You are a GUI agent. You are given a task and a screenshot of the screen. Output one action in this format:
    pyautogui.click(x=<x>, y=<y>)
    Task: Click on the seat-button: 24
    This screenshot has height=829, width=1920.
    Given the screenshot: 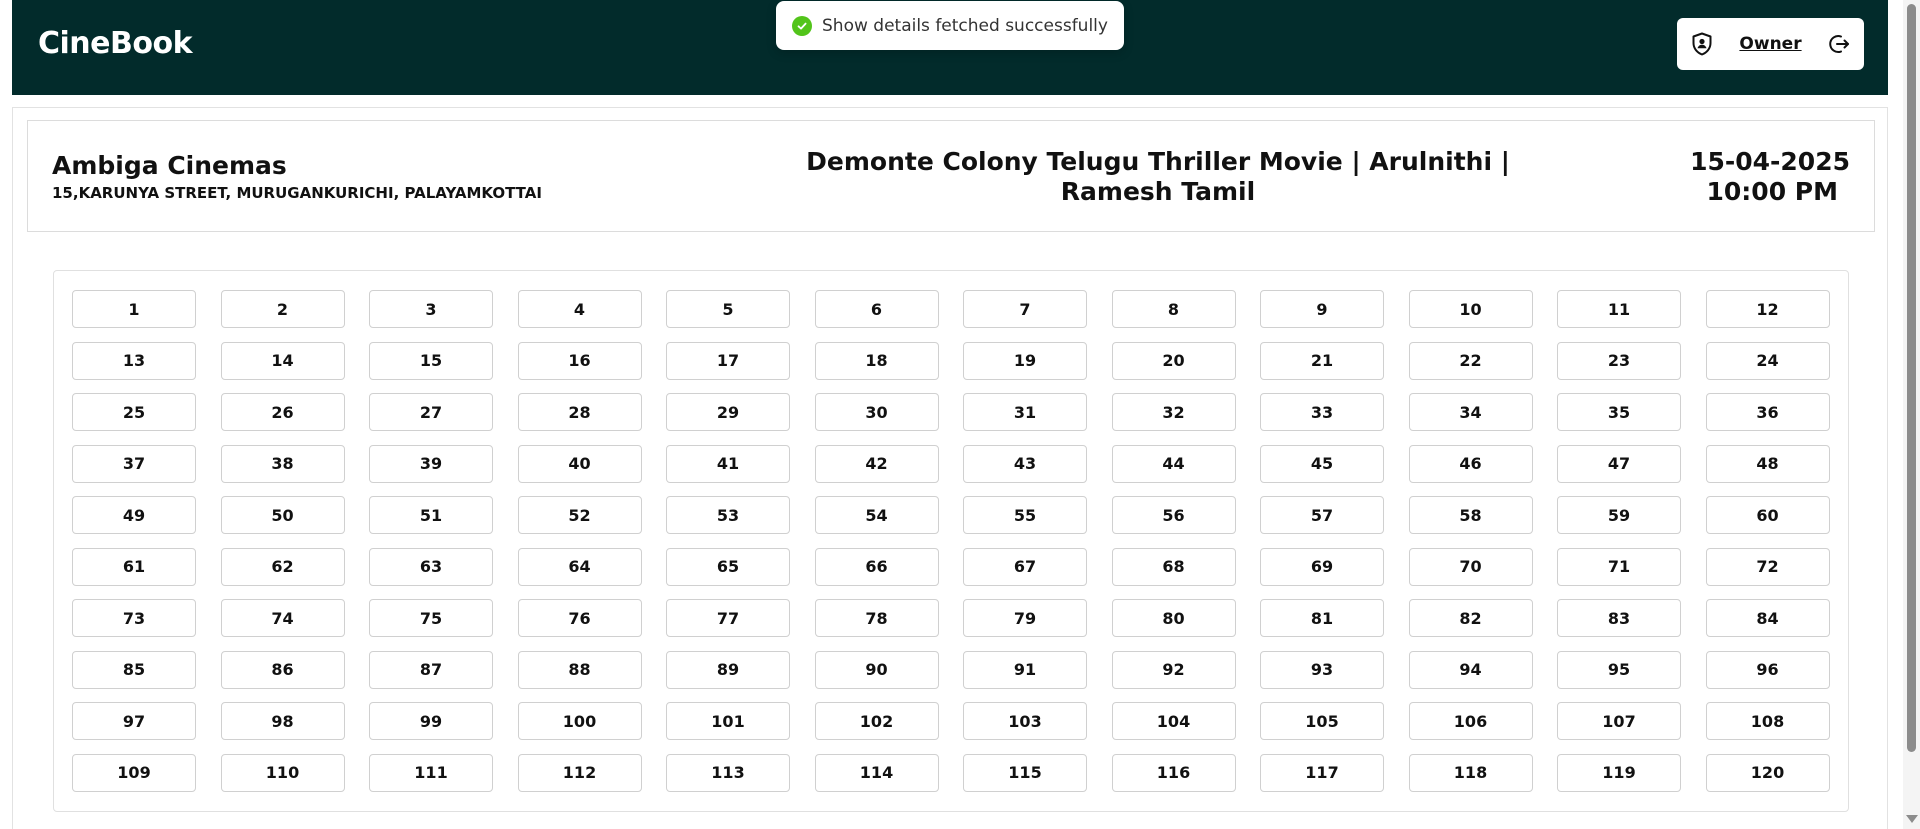 What is the action you would take?
    pyautogui.click(x=1767, y=360)
    